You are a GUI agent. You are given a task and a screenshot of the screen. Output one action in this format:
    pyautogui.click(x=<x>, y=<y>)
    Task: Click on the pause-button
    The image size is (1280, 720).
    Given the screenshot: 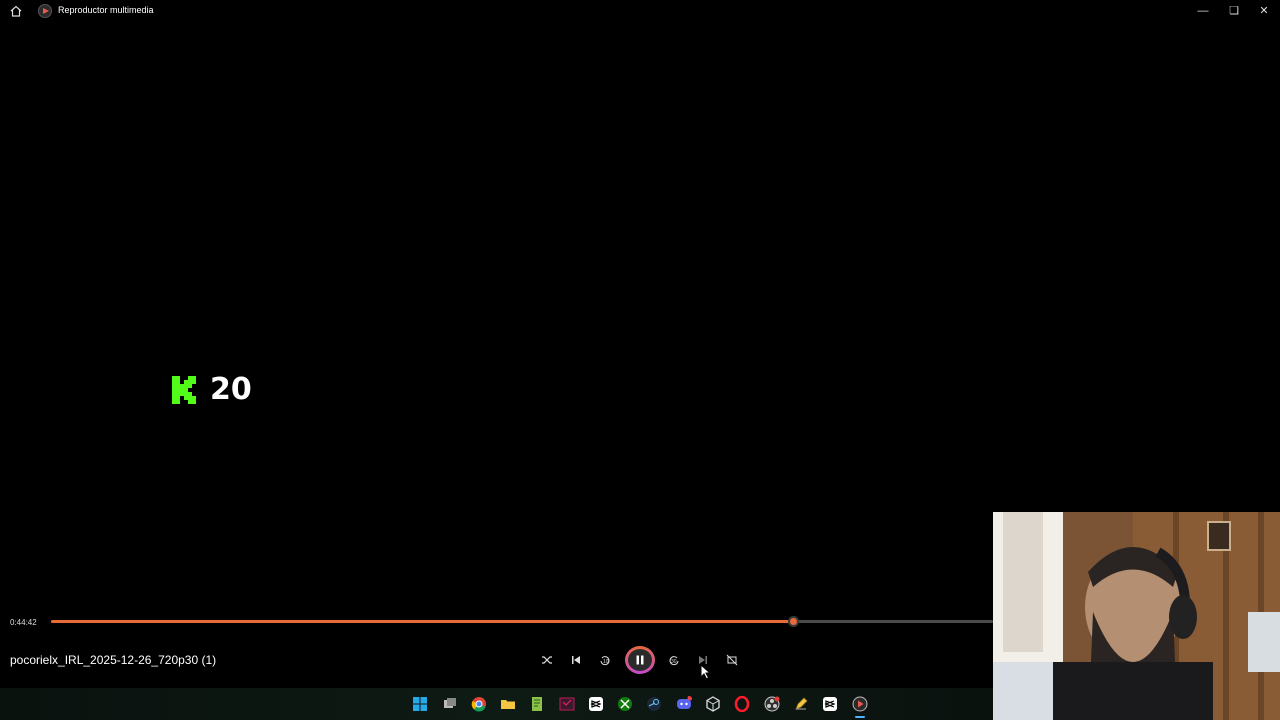 What is the action you would take?
    pyautogui.click(x=640, y=660)
    